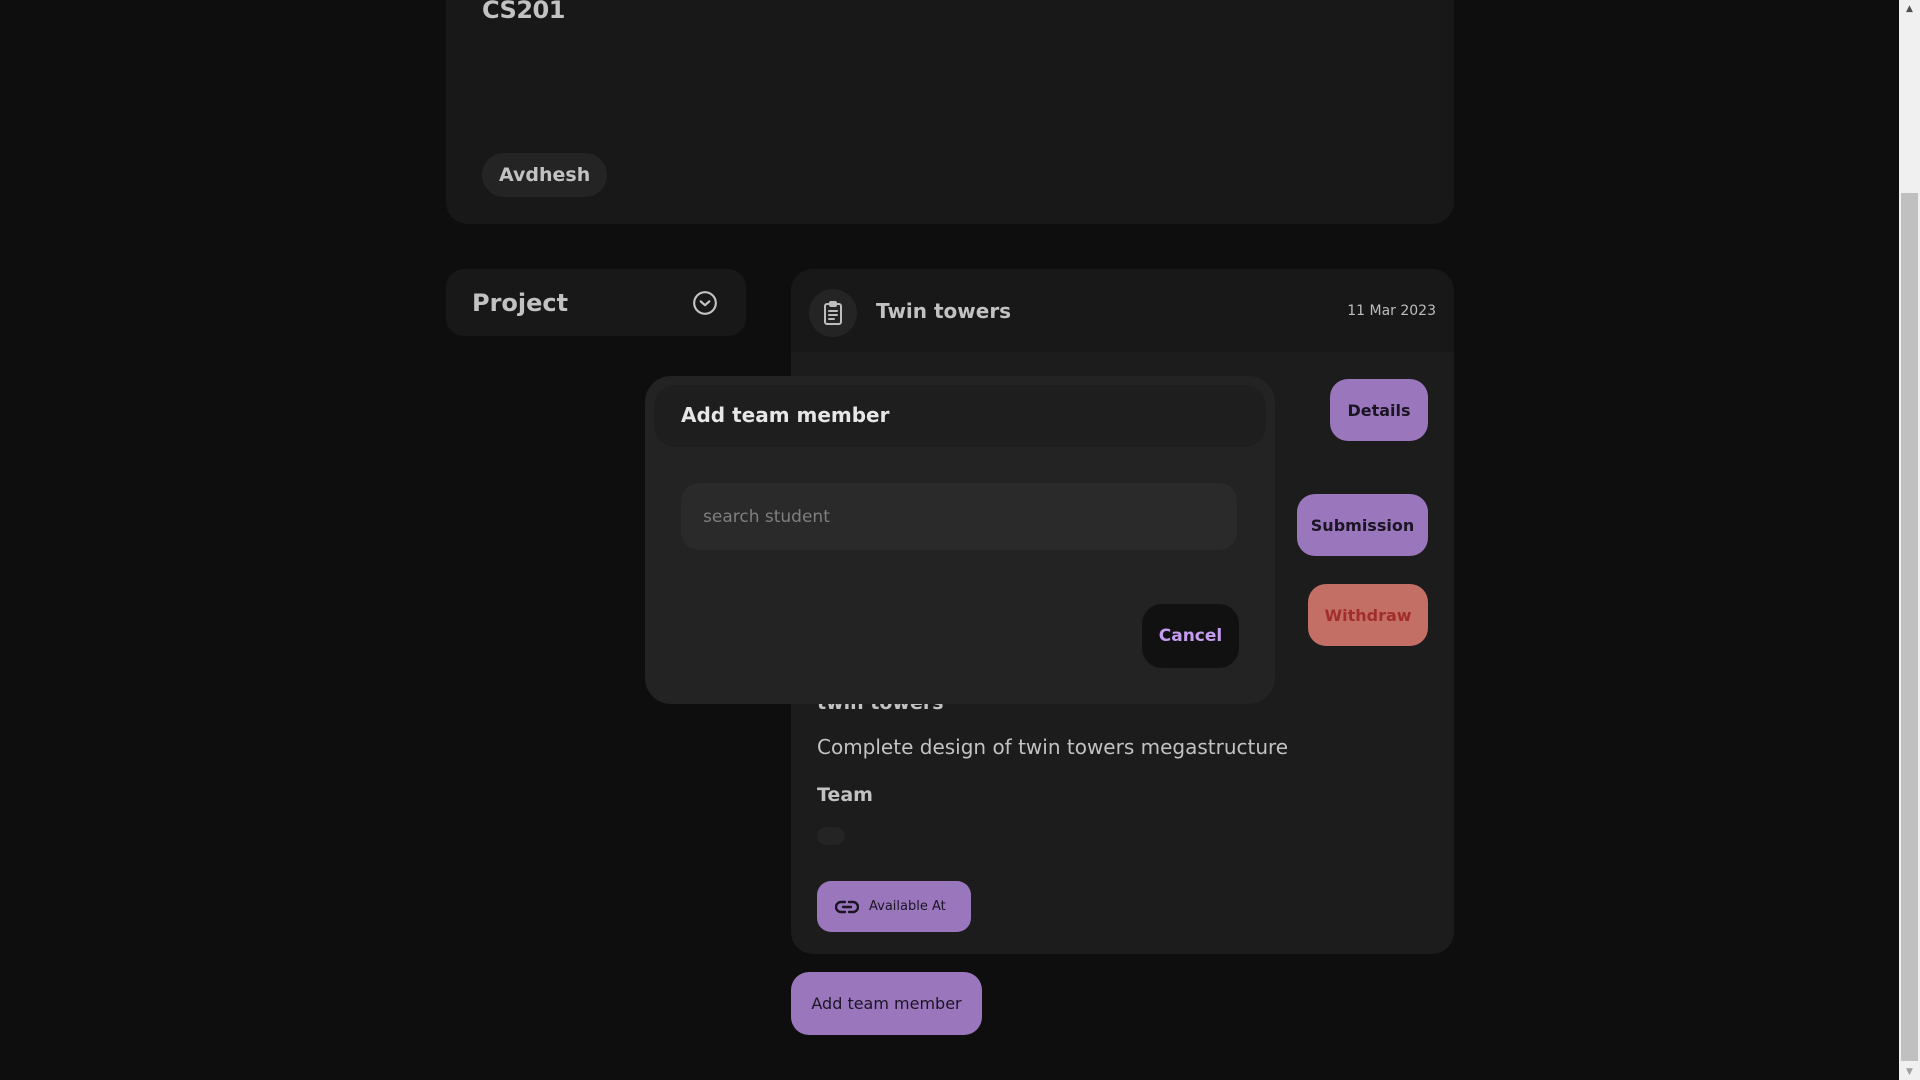 The width and height of the screenshot is (1920, 1080). What do you see at coordinates (847, 906) in the screenshot?
I see `link-icon` at bounding box center [847, 906].